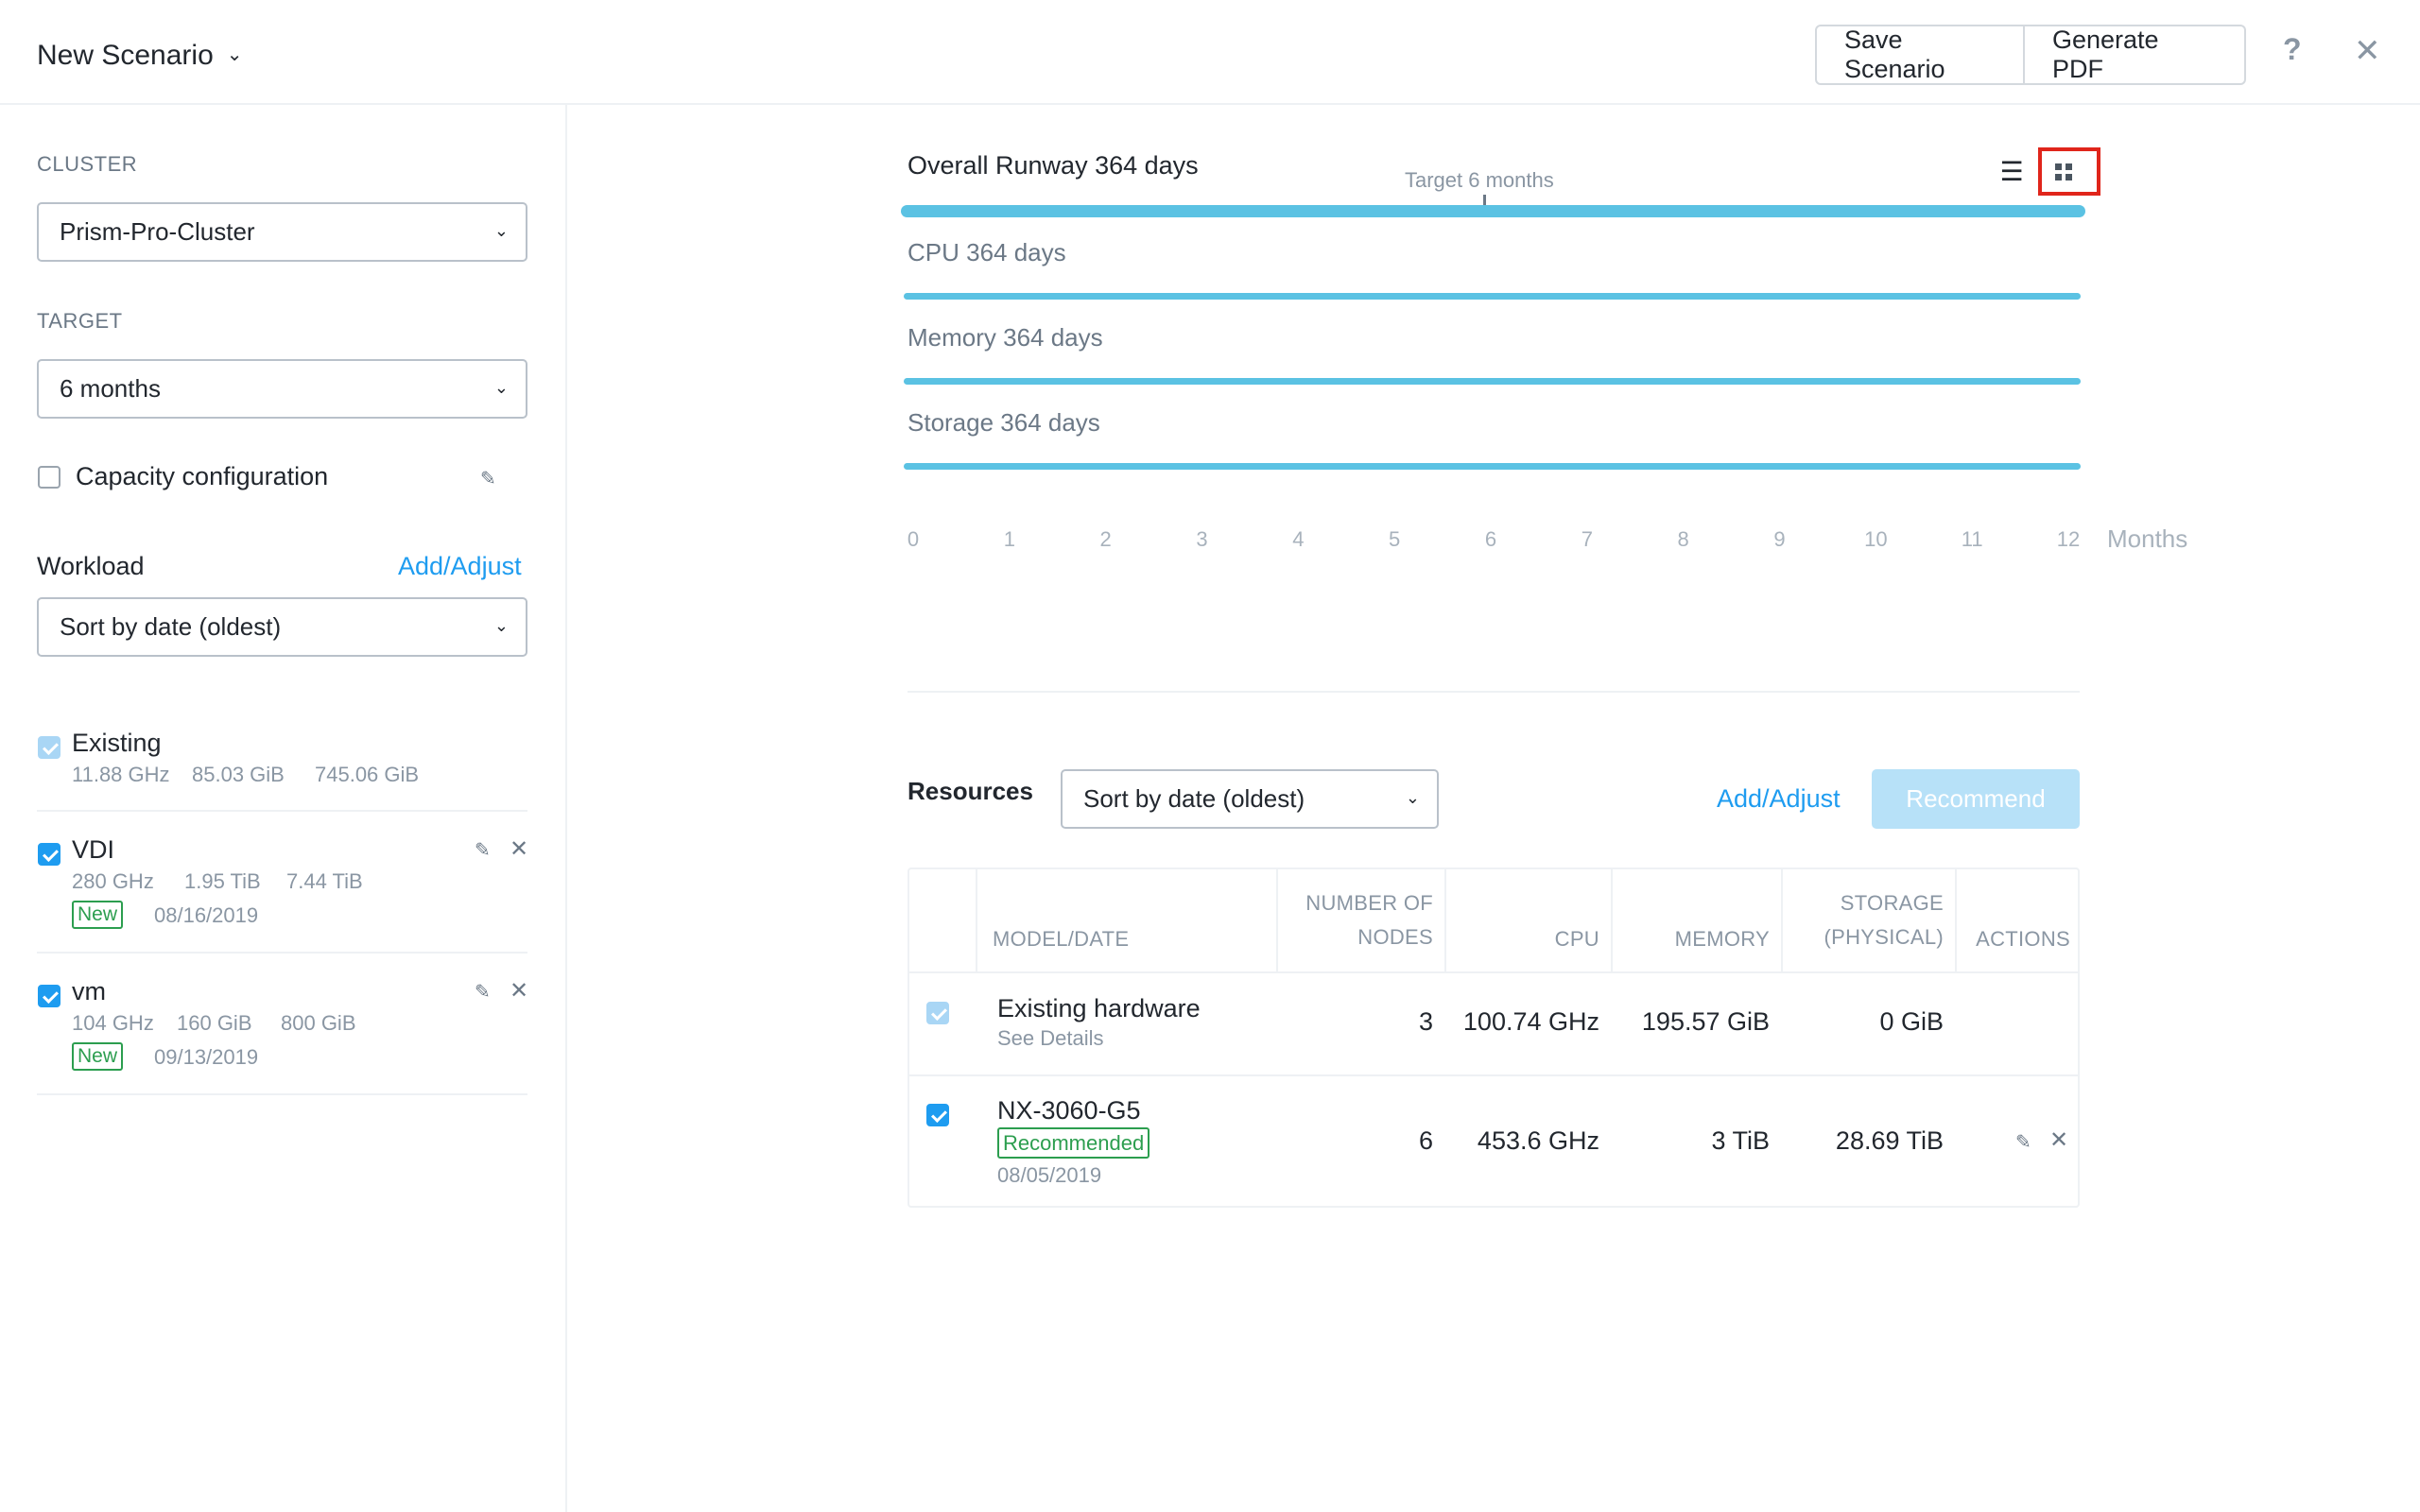 The width and height of the screenshot is (2420, 1512). I want to click on workload-memory: 85.03 GiB, so click(238, 774).